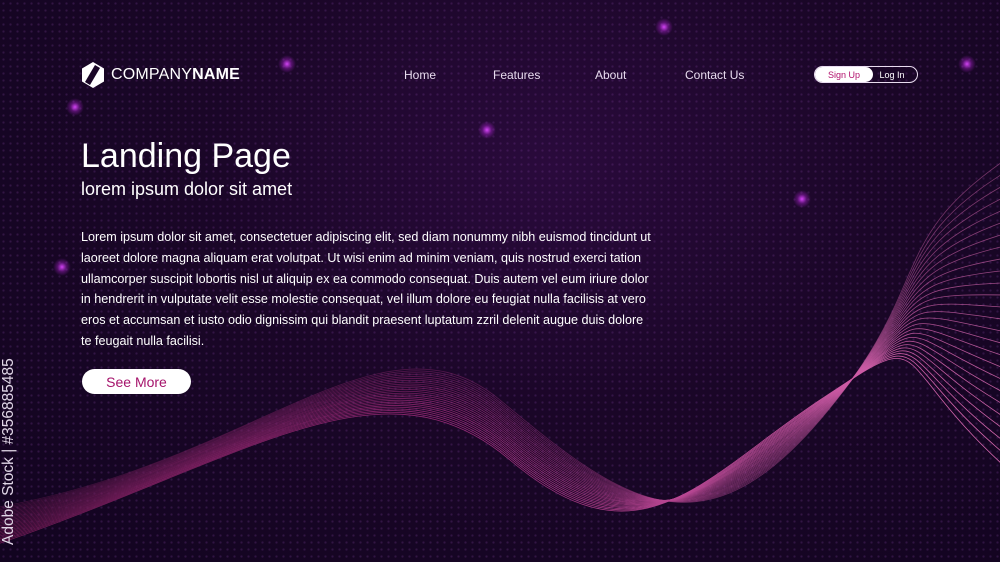 The image size is (1000, 562). Describe the element at coordinates (844, 74) in the screenshot. I see `sign-up-button: Sign Up` at that location.